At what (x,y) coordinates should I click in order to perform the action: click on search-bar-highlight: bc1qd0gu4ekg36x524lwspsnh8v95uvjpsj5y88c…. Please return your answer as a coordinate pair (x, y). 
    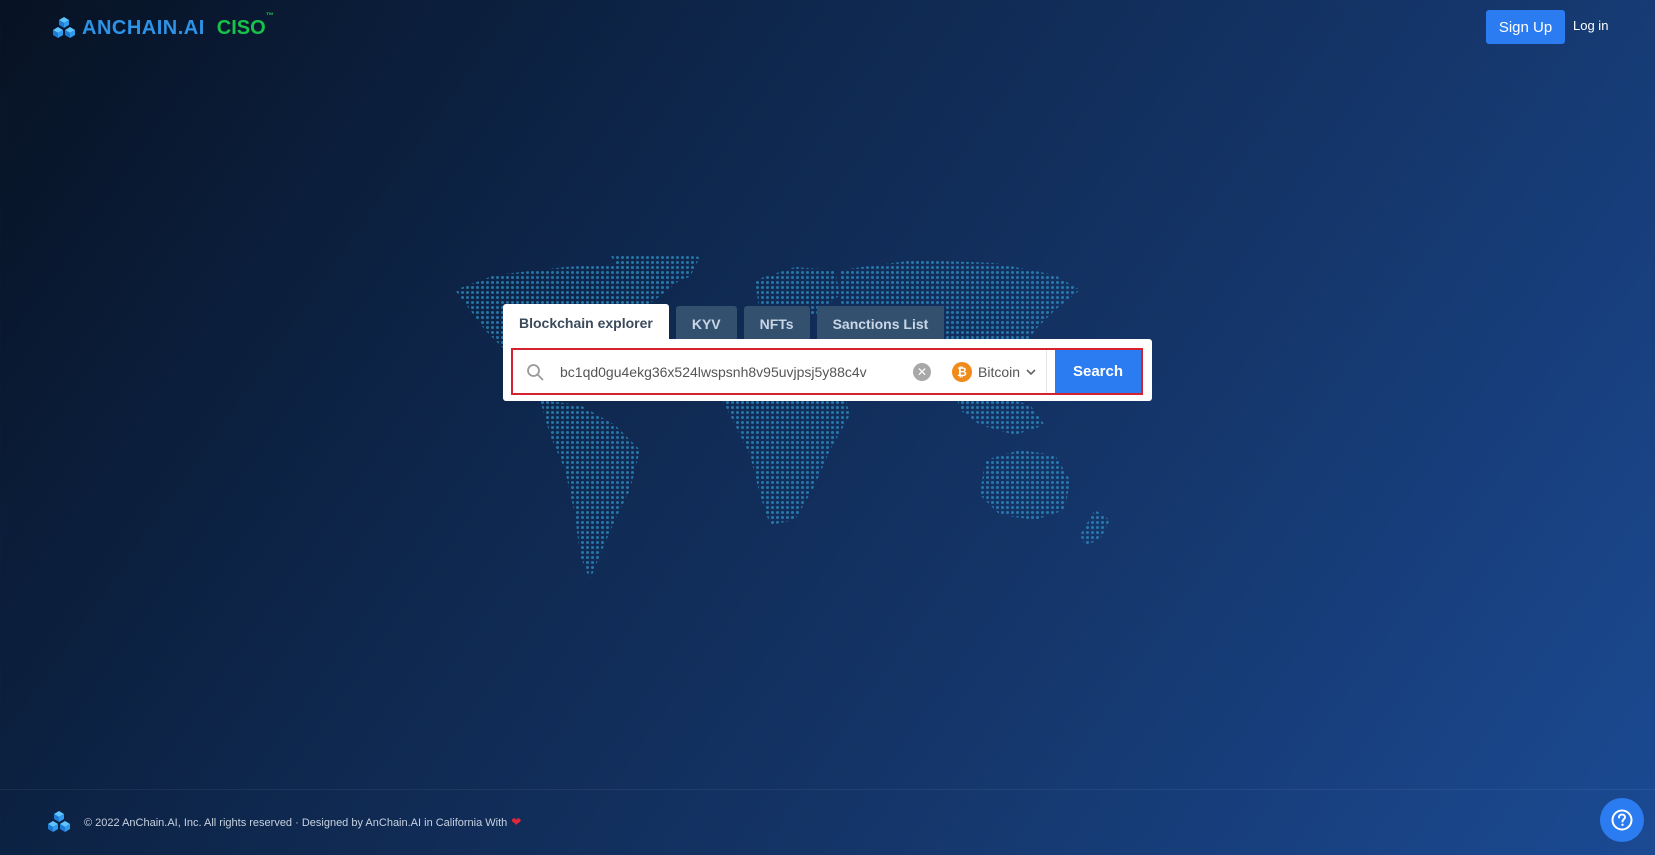
    Looking at the image, I should click on (827, 371).